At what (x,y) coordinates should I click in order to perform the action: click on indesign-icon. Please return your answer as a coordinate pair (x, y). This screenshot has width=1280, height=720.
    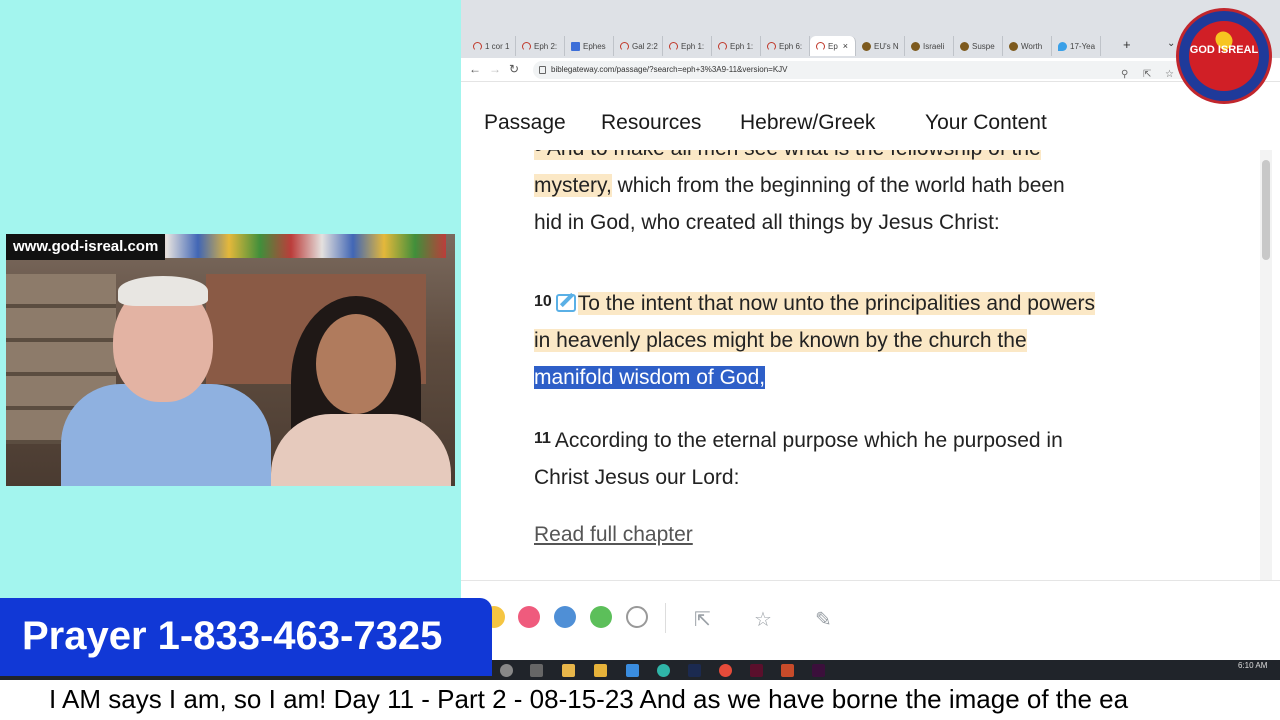
    Looking at the image, I should click on (756, 670).